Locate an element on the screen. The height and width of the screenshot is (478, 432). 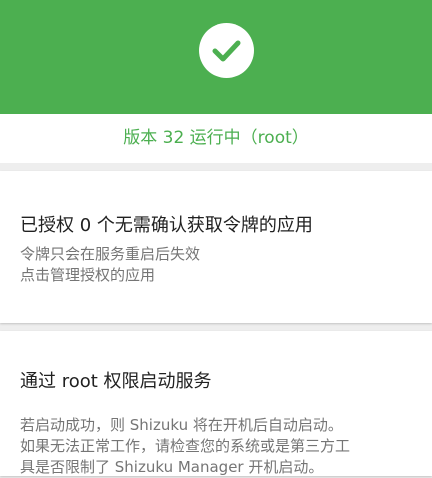
authorized-apps-line: 点击管理授权的应用 is located at coordinates (88, 275).